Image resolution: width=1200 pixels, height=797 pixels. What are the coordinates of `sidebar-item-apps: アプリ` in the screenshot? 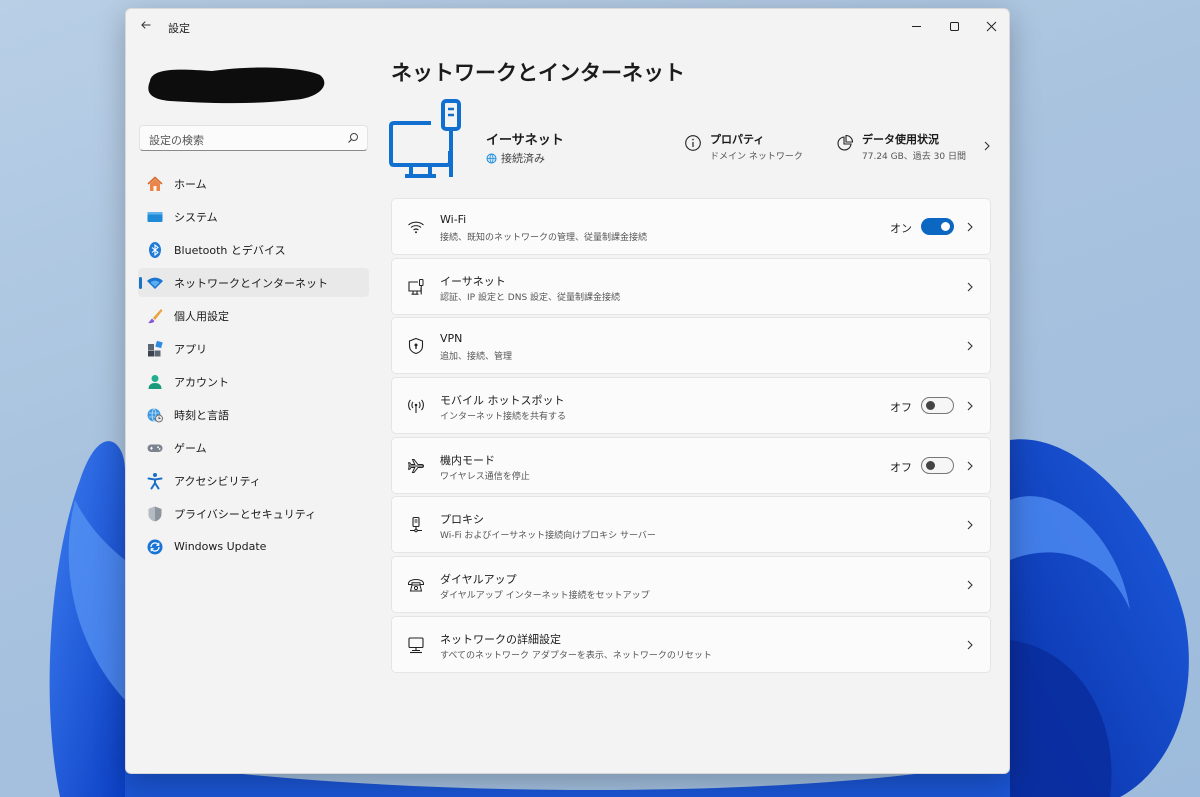 It's located at (253, 348).